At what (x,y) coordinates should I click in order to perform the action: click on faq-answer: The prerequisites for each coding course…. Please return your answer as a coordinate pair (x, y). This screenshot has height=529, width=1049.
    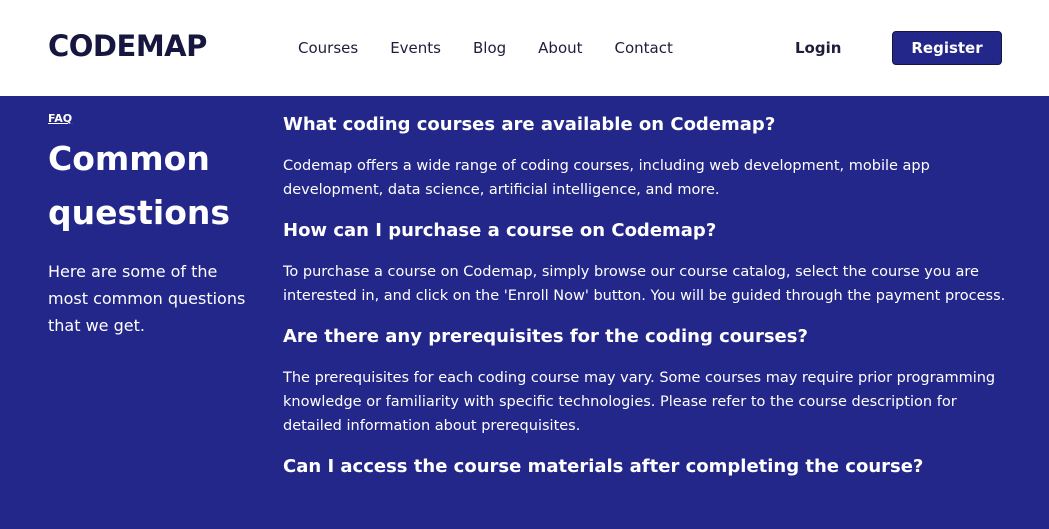
    Looking at the image, I should click on (639, 402).